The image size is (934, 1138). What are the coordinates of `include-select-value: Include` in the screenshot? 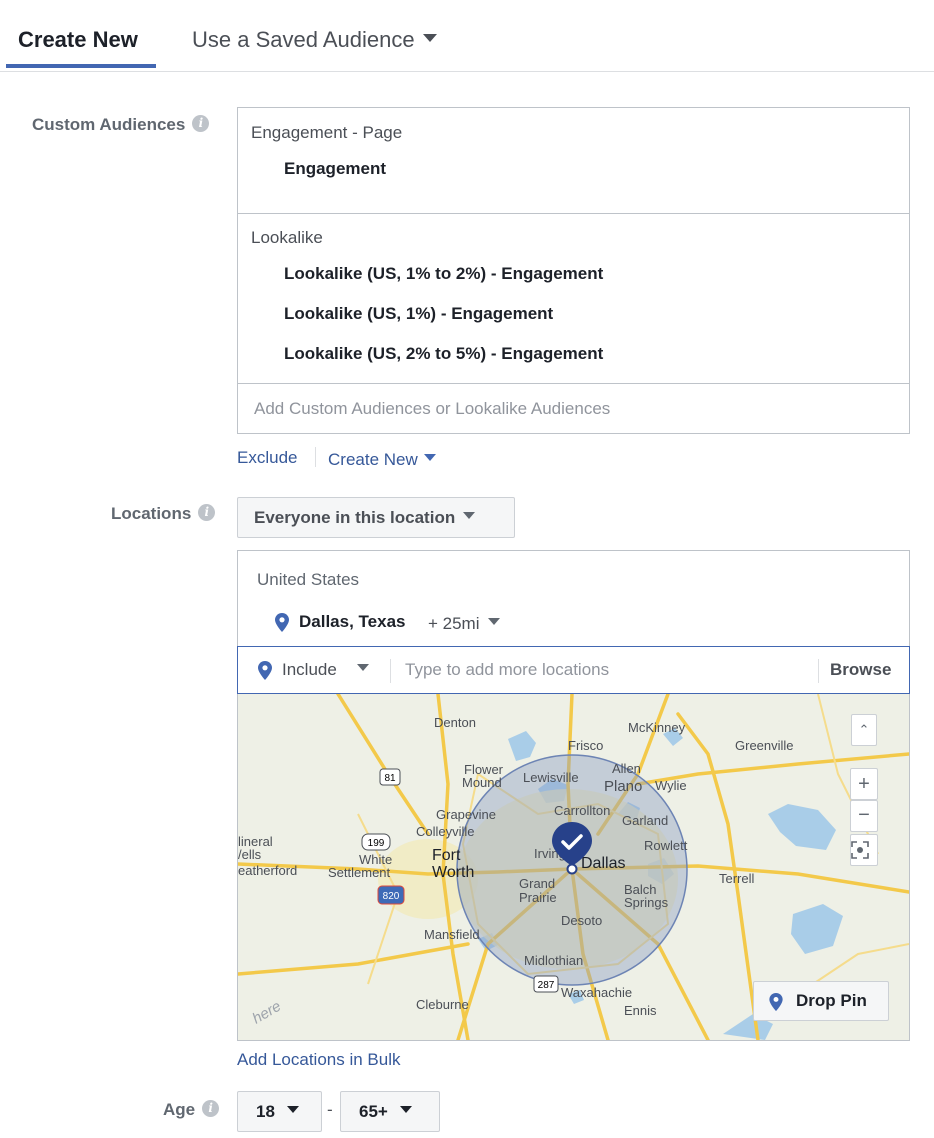 It's located at (309, 669).